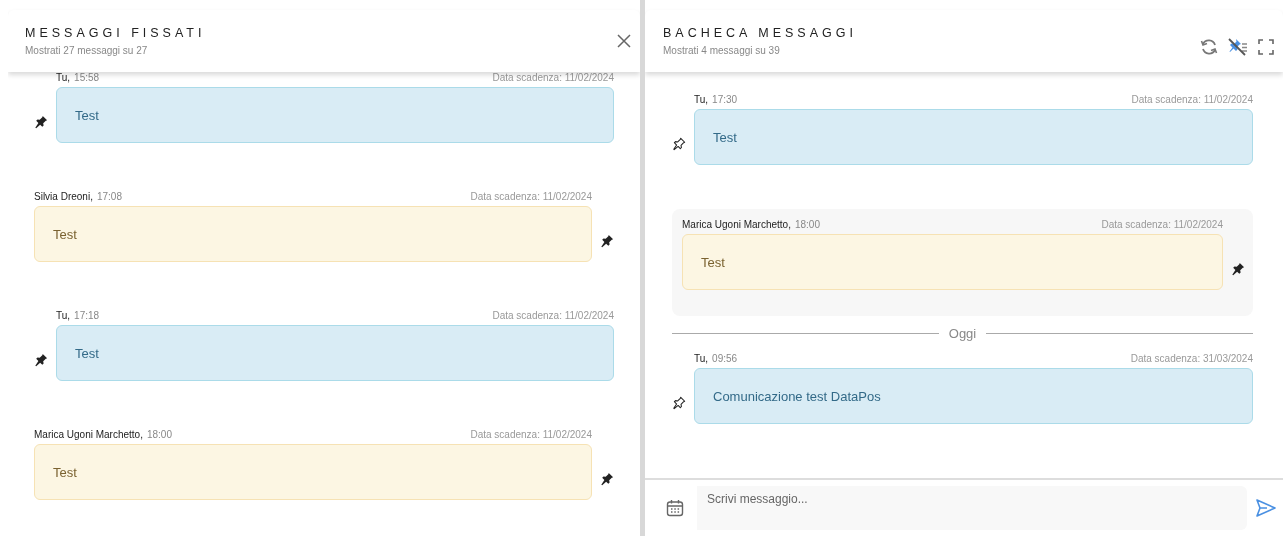 This screenshot has height=536, width=1283. Describe the element at coordinates (725, 358) in the screenshot. I see `message-time: 09:56` at that location.